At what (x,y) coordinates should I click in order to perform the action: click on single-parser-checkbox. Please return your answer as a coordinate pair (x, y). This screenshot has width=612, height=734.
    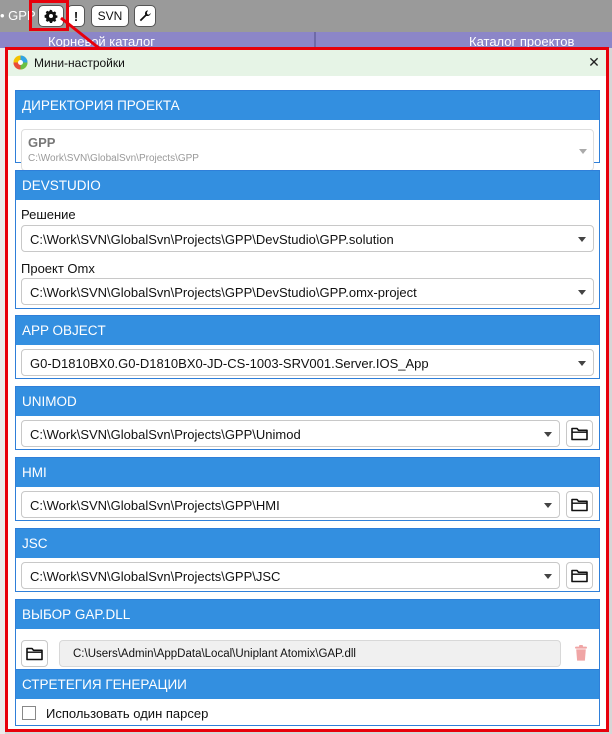
    Looking at the image, I should click on (29, 713).